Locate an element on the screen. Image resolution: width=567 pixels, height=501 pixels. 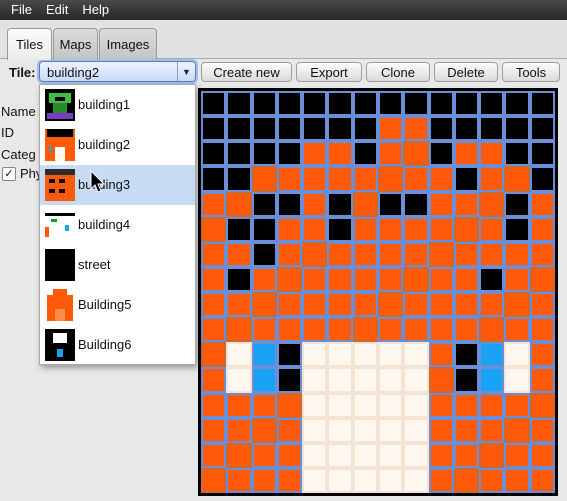
menu-help: Help is located at coordinates (95, 10).